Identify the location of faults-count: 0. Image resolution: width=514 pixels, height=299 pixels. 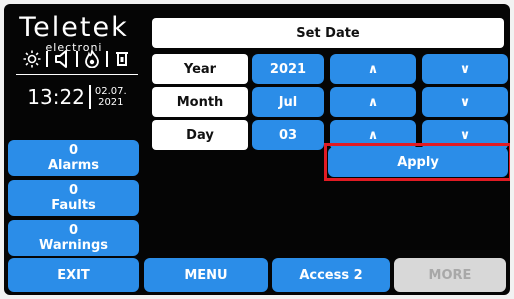
(73, 190).